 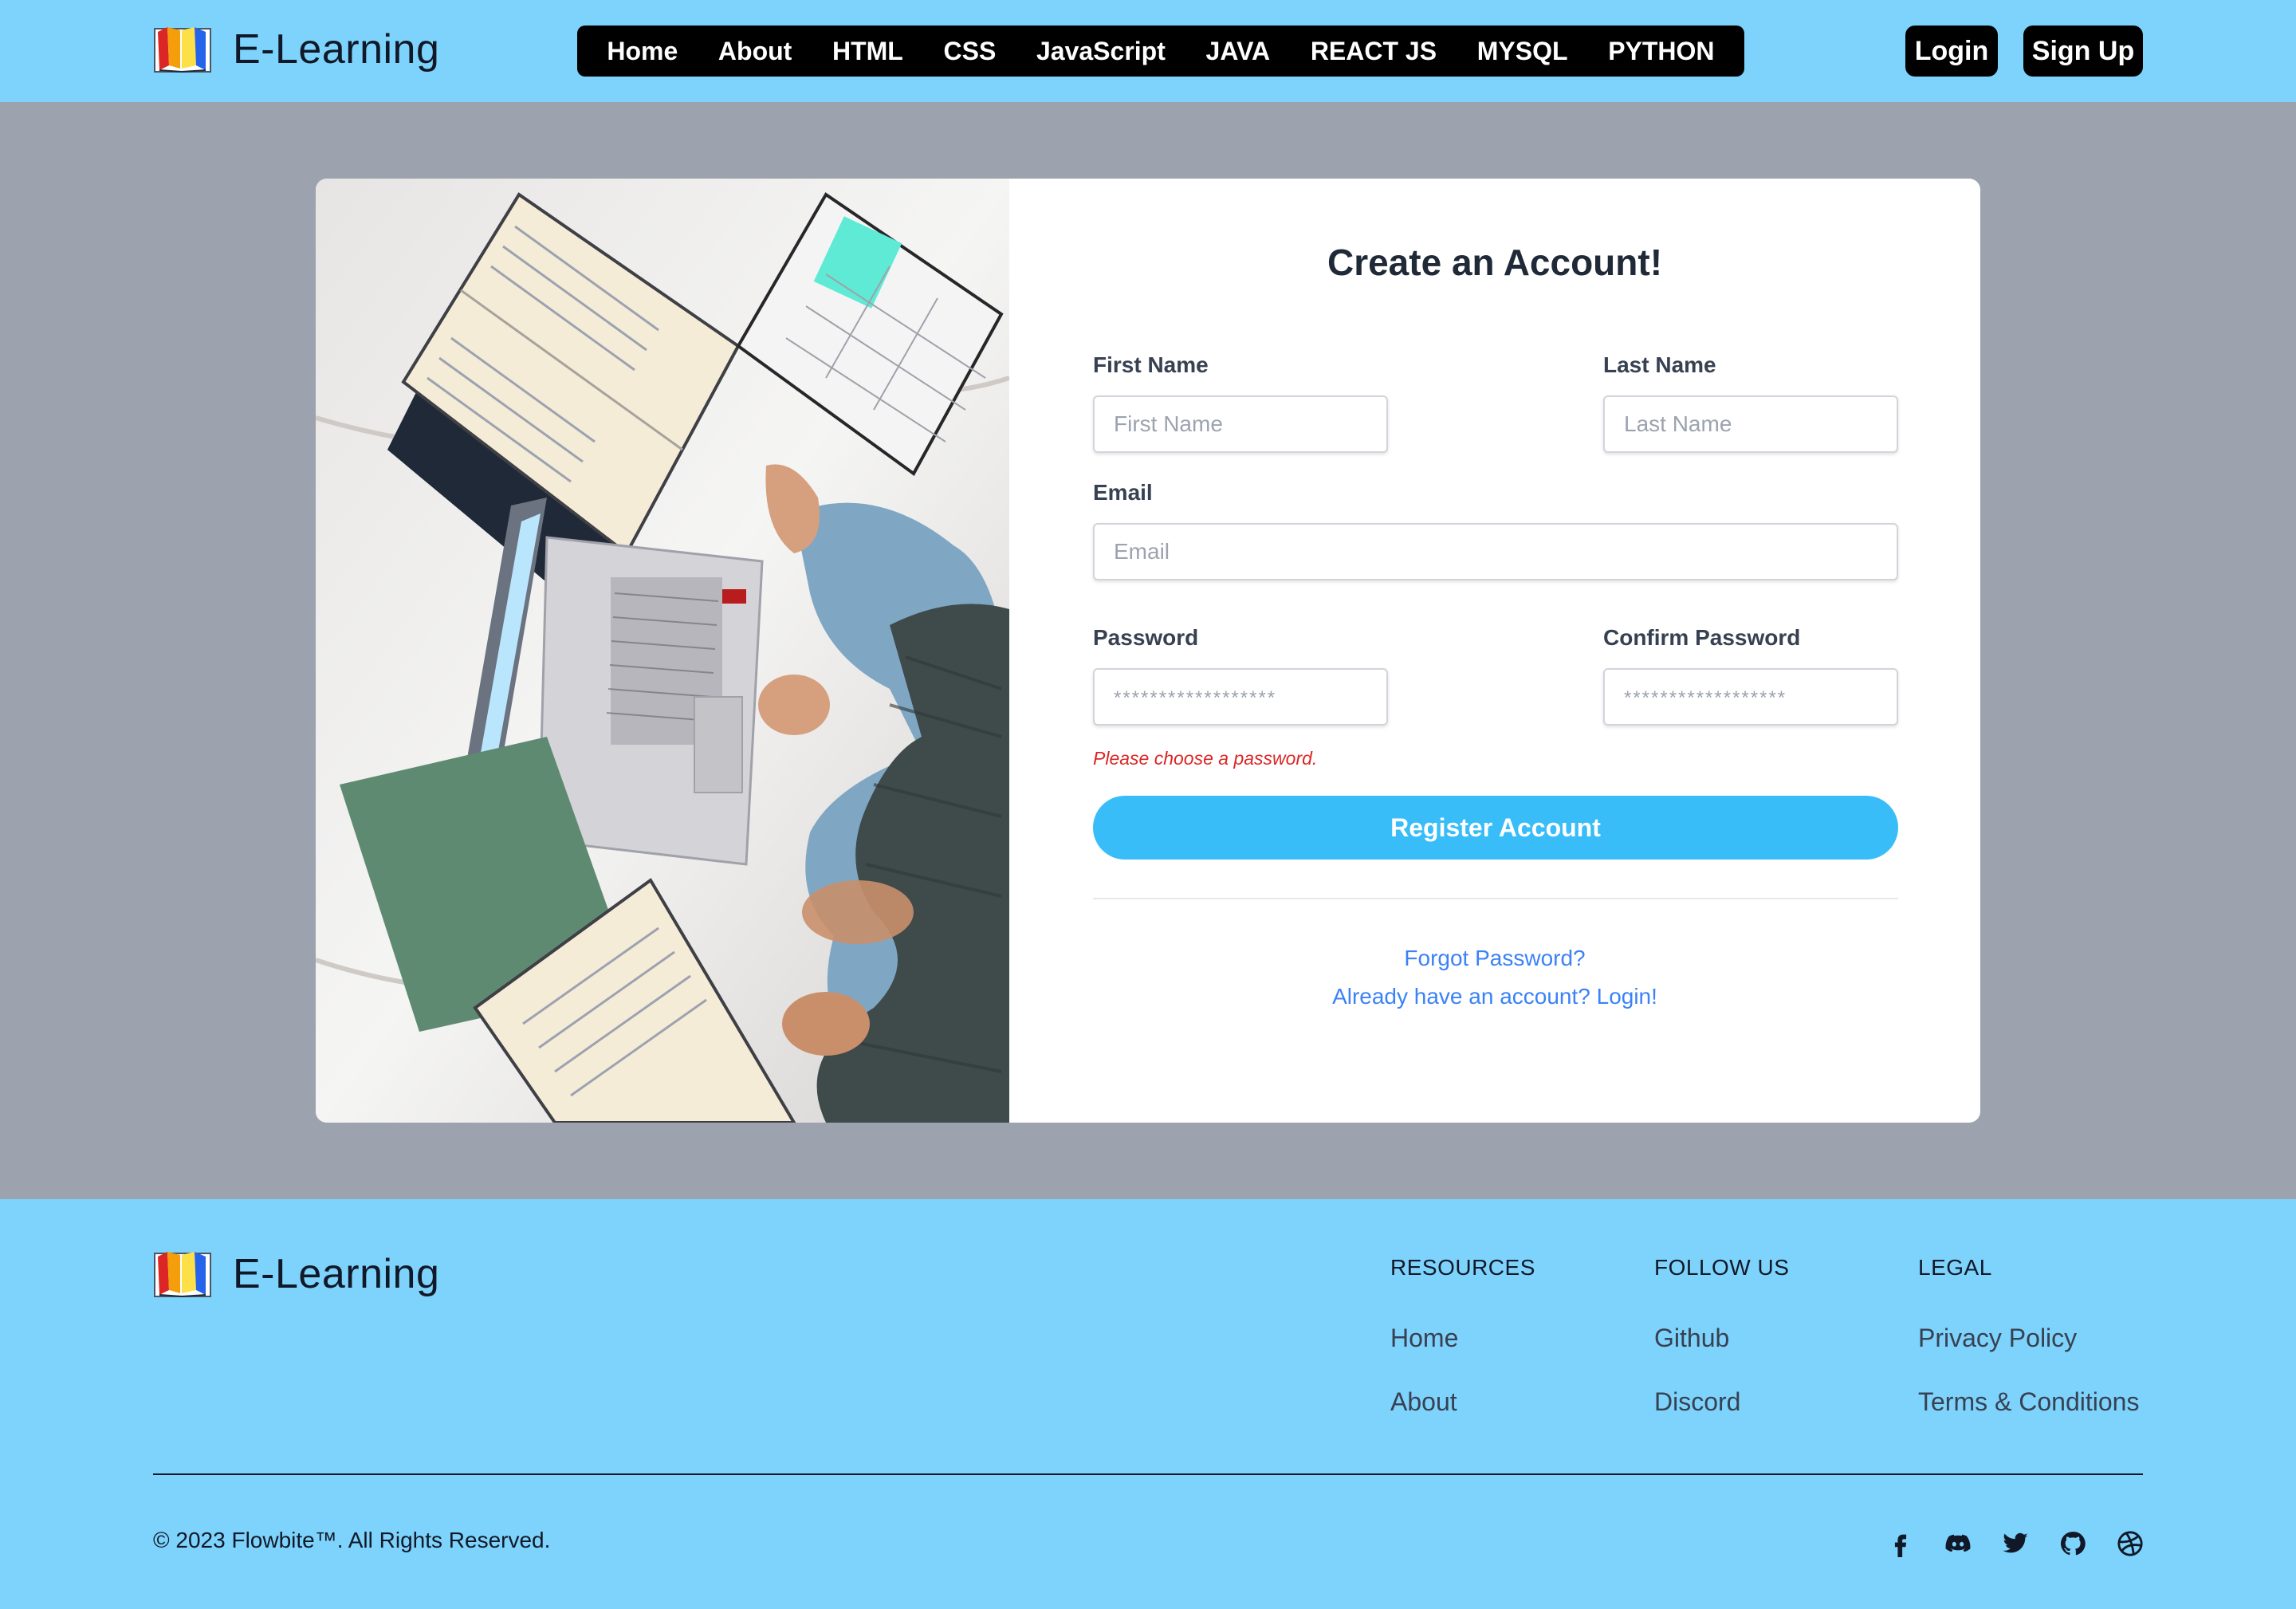 What do you see at coordinates (1750, 424) in the screenshot?
I see `last-name-input` at bounding box center [1750, 424].